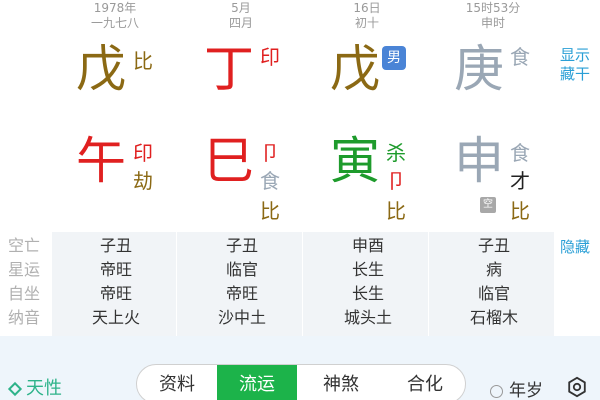 The width and height of the screenshot is (600, 400). I want to click on hour-stem-god: 食, so click(520, 57).